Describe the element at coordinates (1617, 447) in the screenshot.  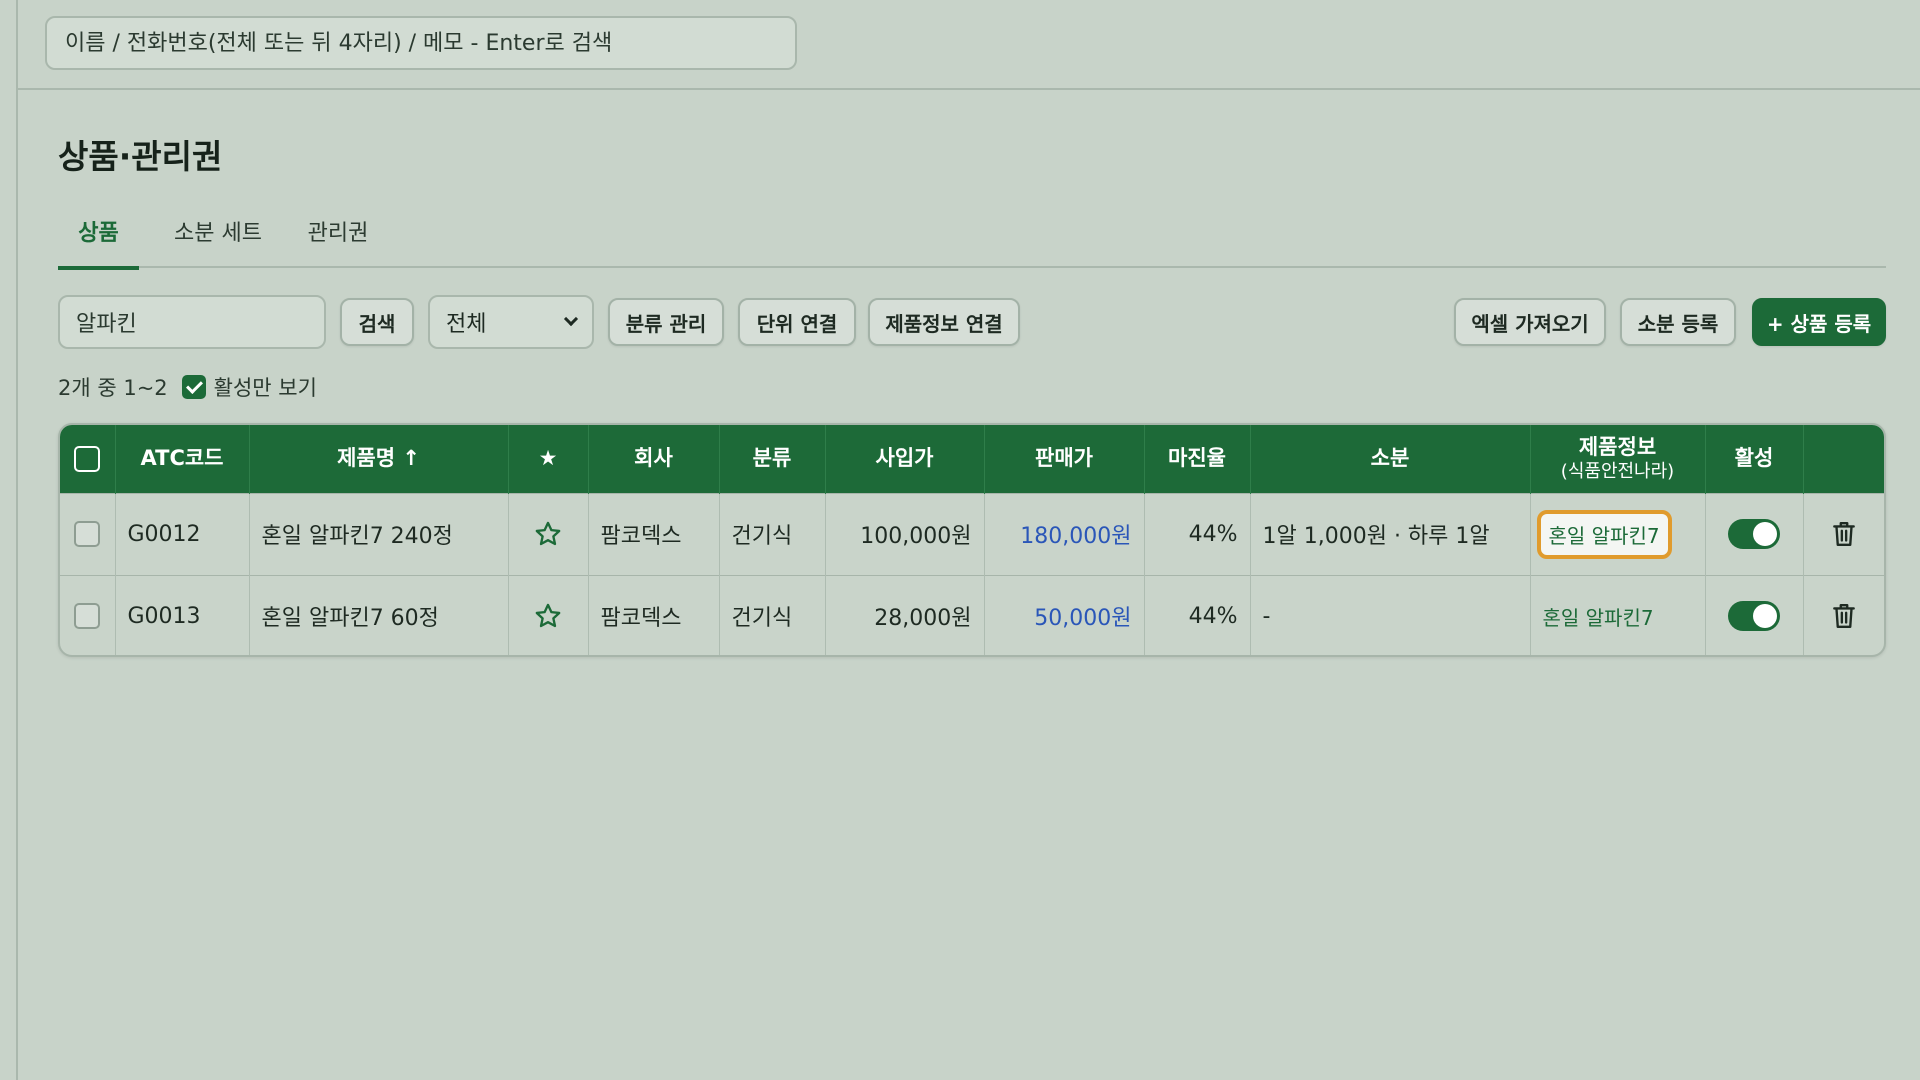
I see `header-info-label: 제품정보` at that location.